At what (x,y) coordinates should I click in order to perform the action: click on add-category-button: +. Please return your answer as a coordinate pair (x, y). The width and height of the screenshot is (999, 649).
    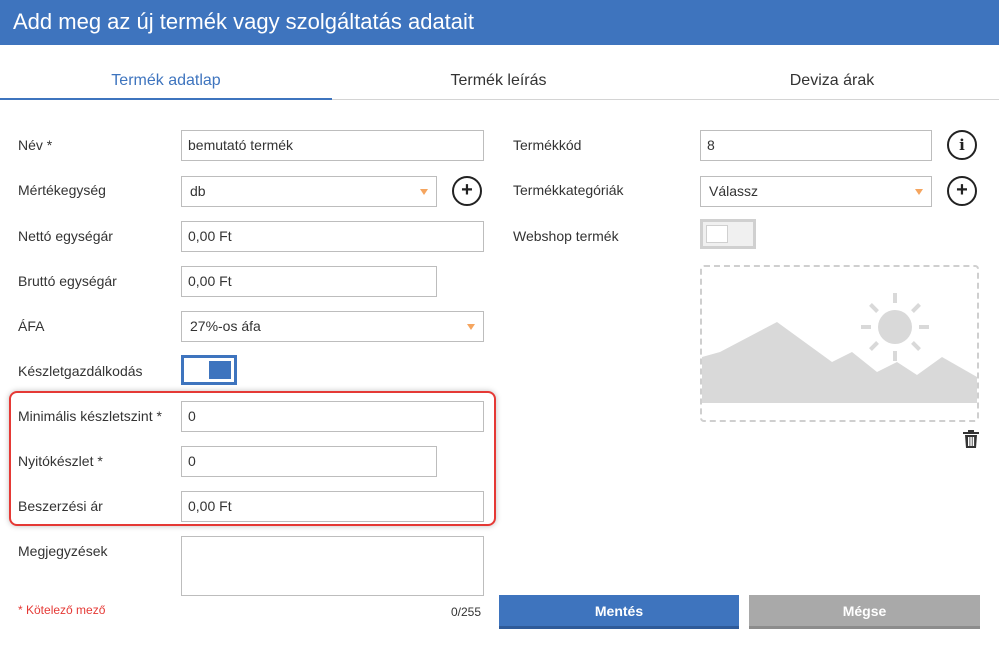
    Looking at the image, I should click on (962, 191).